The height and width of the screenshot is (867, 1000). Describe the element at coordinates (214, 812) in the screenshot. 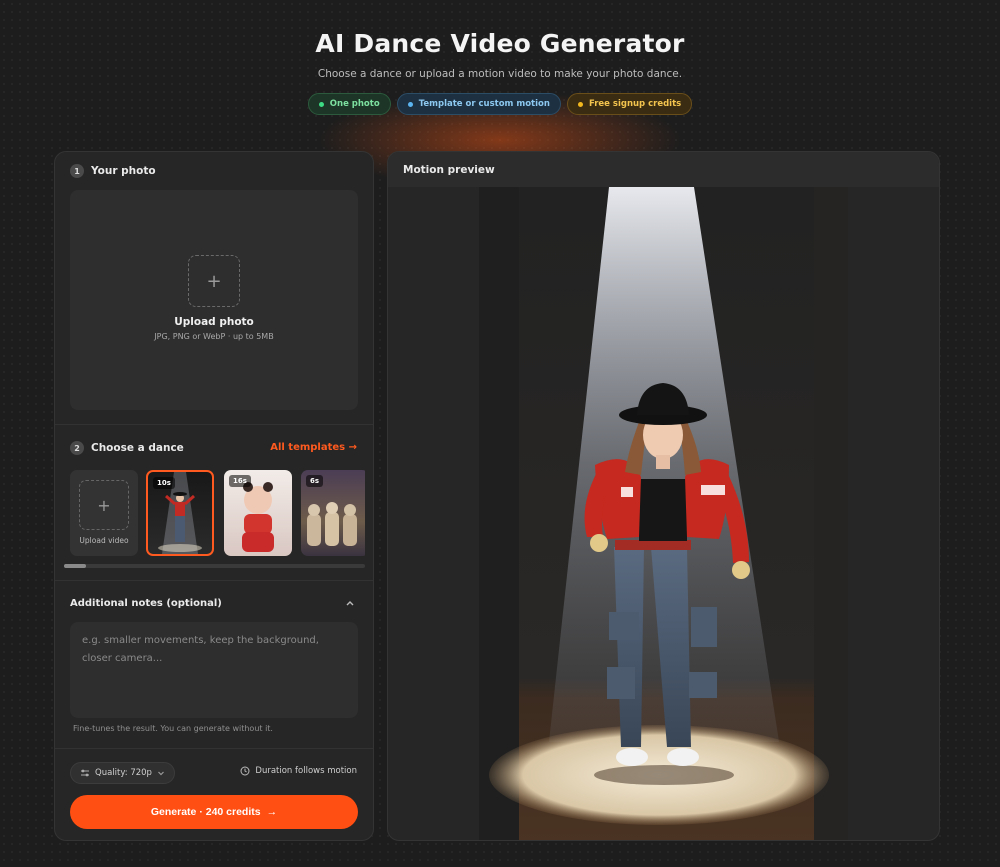

I see `generate-button: Generate · 240 credits →` at that location.